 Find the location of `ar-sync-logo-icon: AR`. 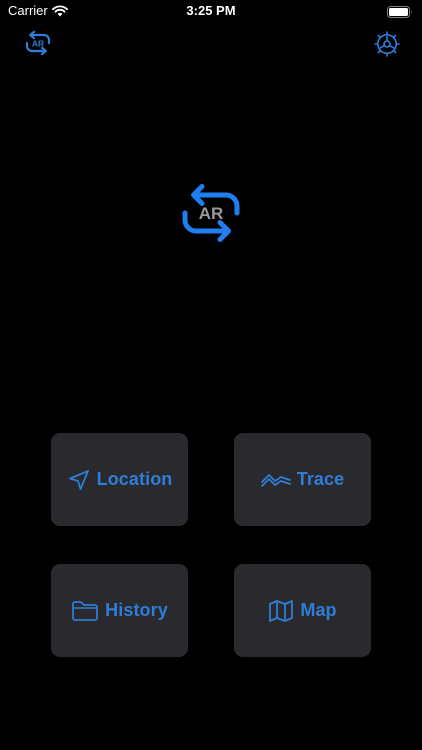

ar-sync-logo-icon: AR is located at coordinates (211, 213).